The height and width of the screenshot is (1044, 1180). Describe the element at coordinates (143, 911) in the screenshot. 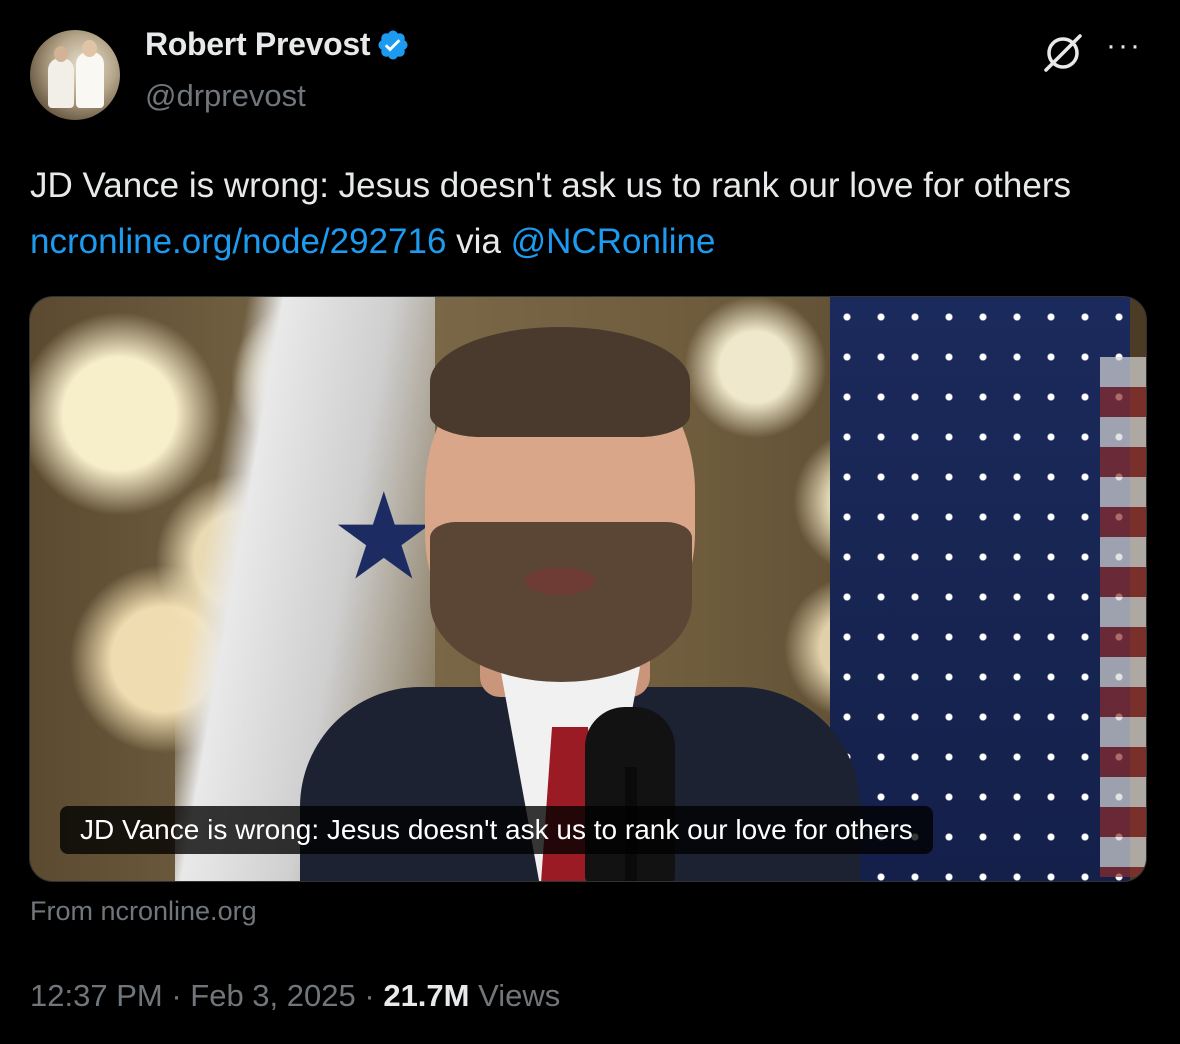

I see `card-source: From ncronline.org` at that location.